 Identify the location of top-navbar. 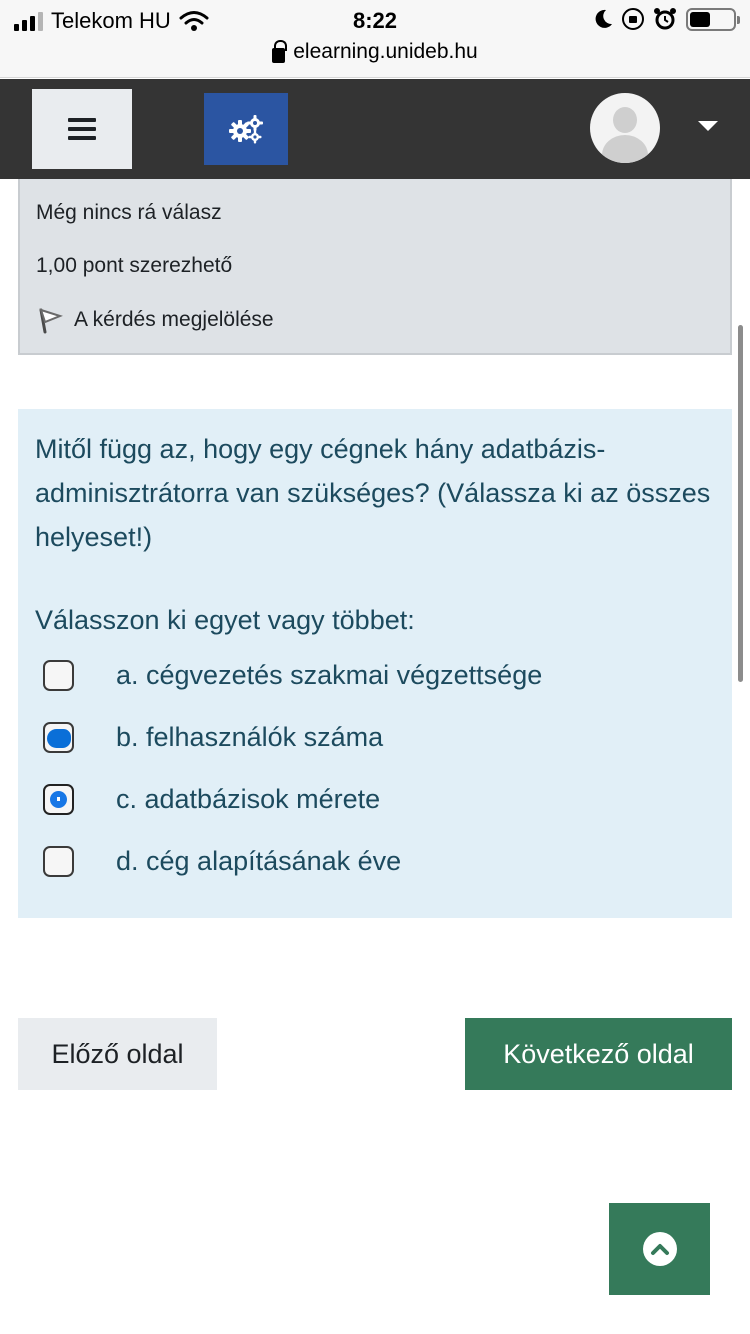
(375, 129).